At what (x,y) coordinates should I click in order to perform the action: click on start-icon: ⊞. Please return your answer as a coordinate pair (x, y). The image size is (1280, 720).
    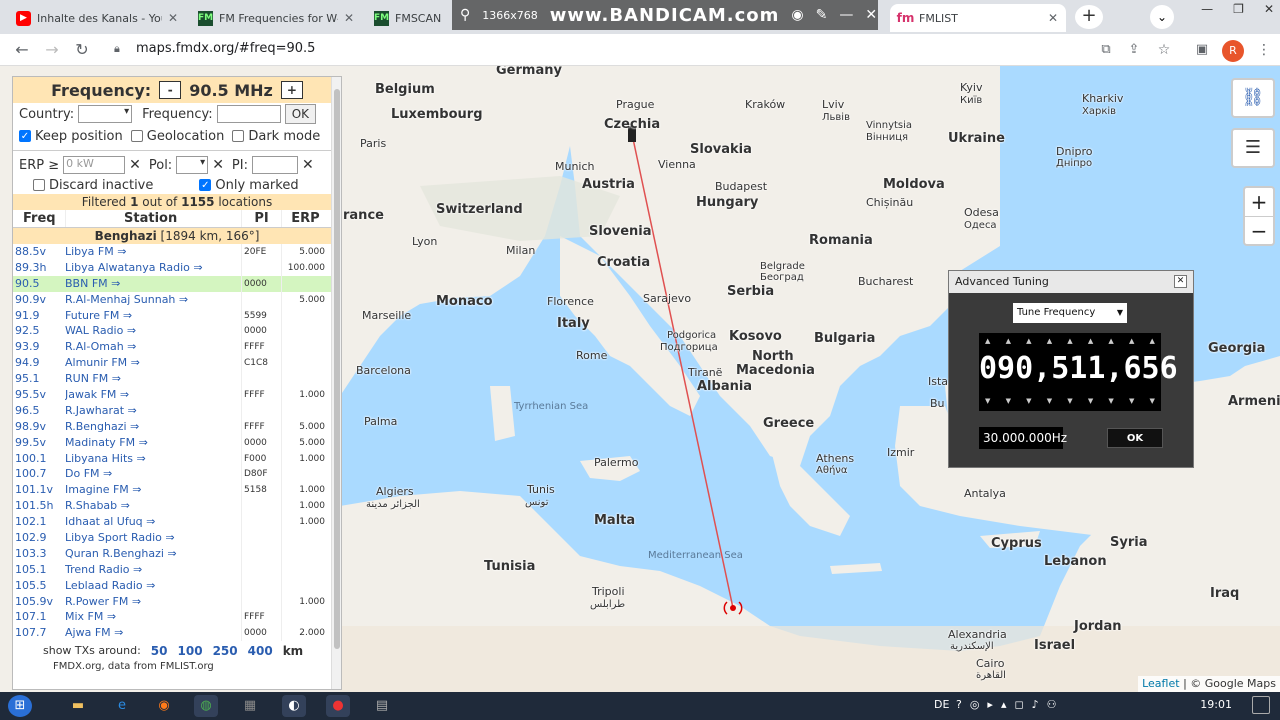
    Looking at the image, I should click on (20, 706).